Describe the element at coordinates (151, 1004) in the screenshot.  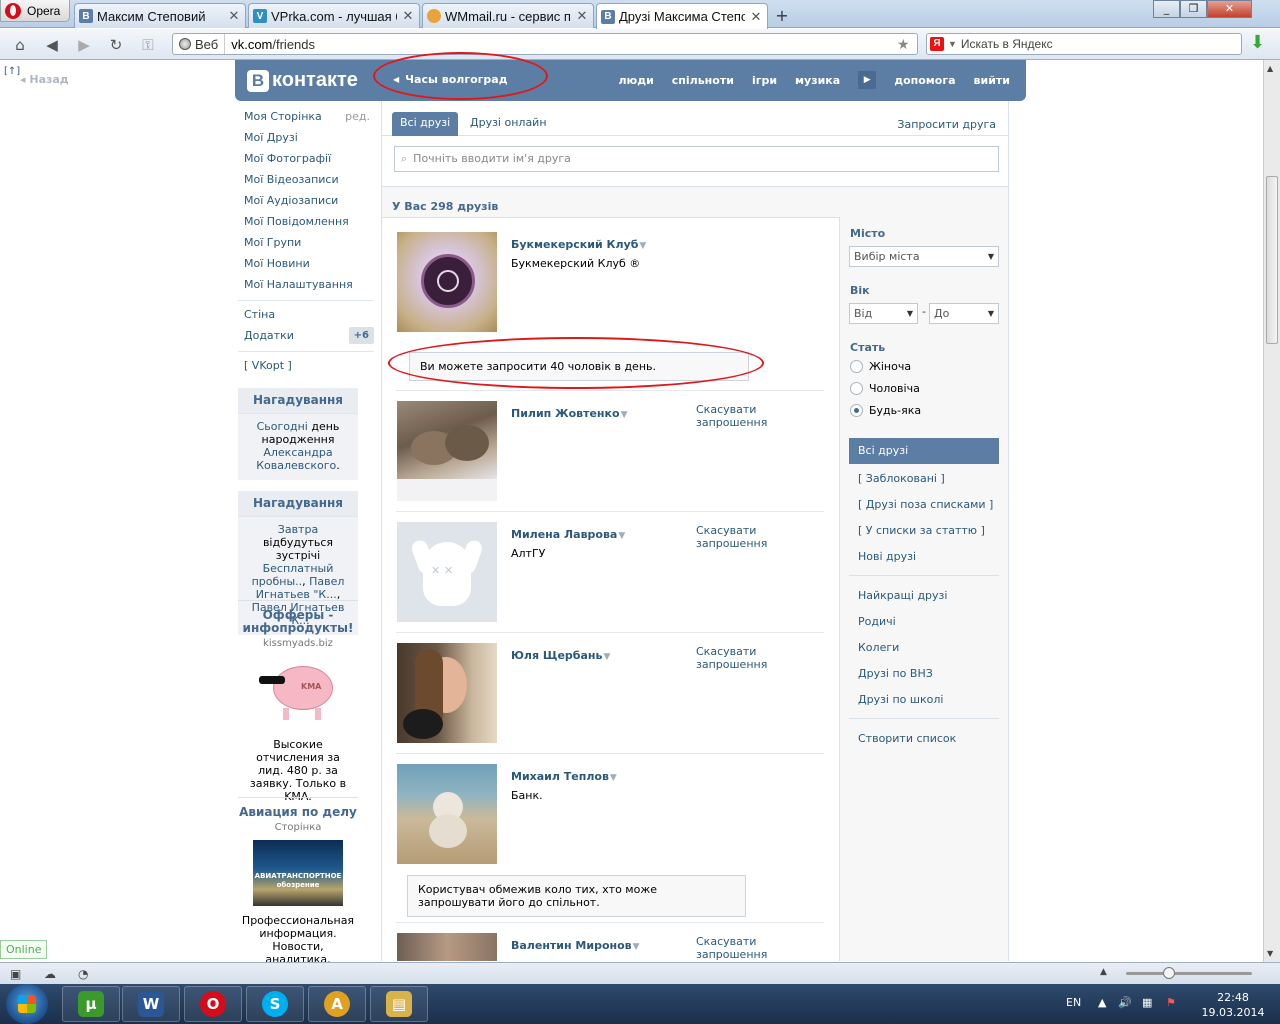
I see `taskbar-app-word: W` at that location.